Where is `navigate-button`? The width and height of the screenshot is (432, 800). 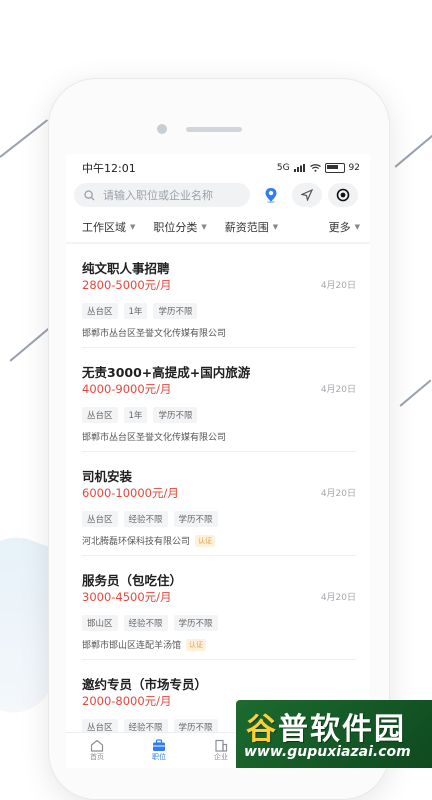
navigate-button is located at coordinates (307, 195).